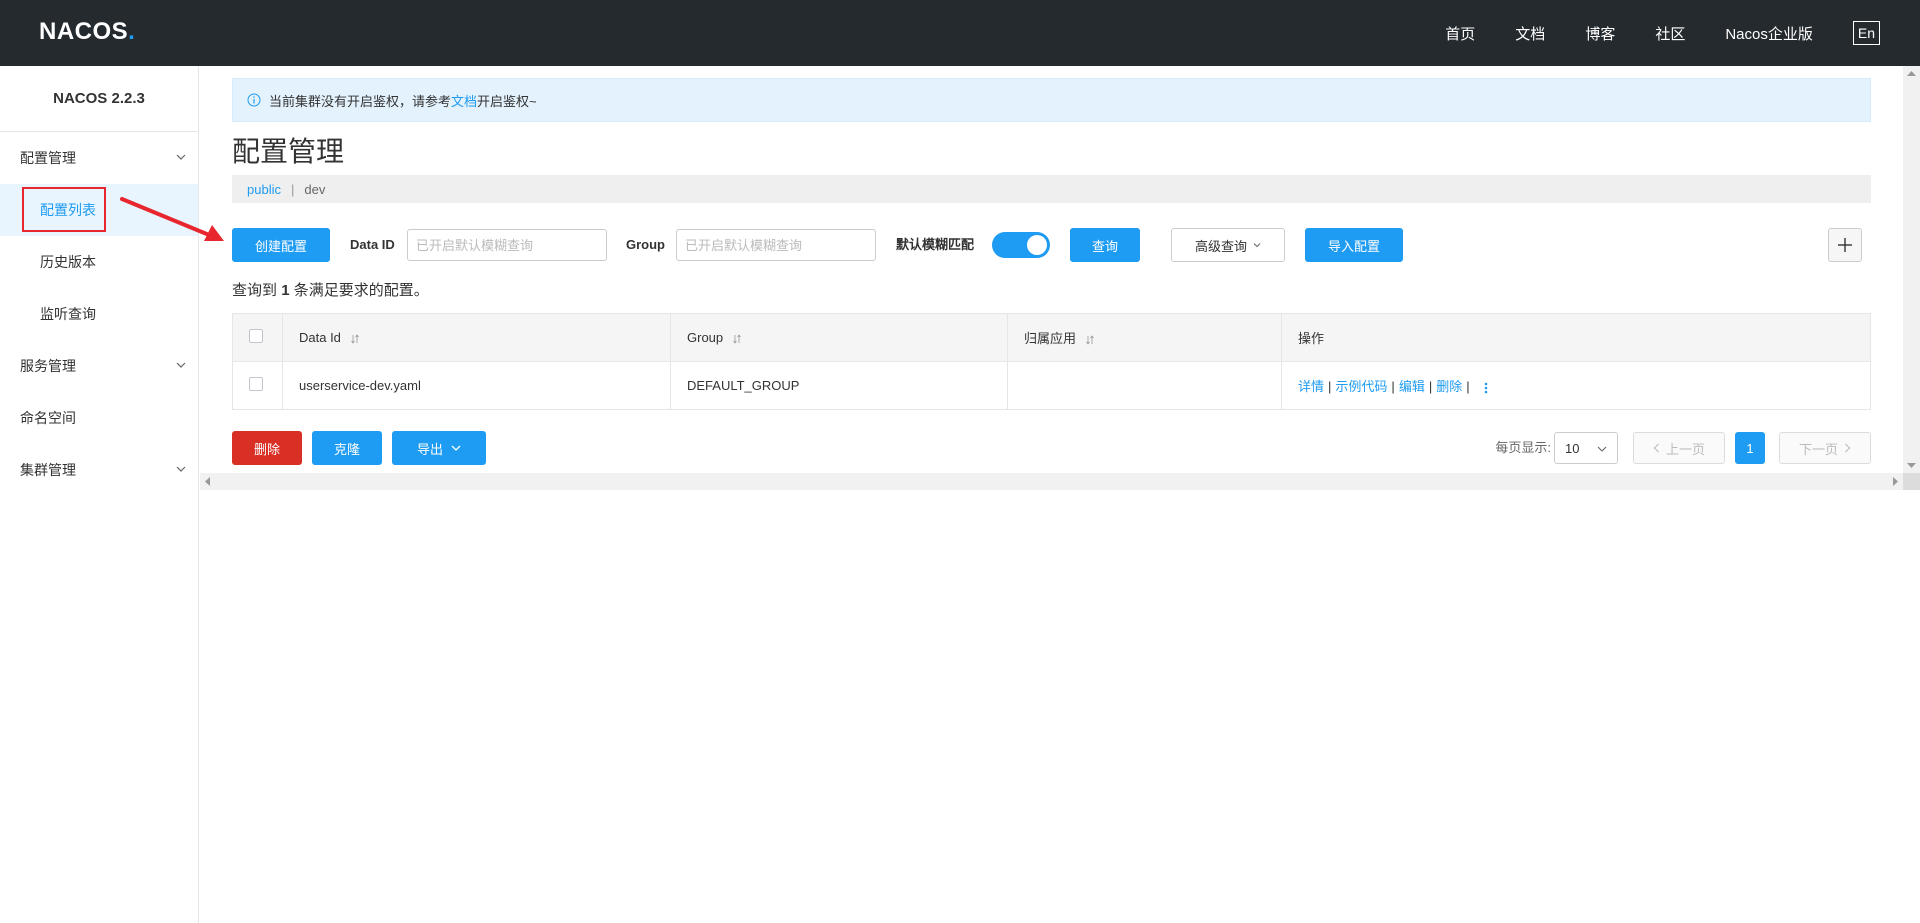 The width and height of the screenshot is (1920, 923). I want to click on page-size-label: 每页显示:, so click(1523, 447).